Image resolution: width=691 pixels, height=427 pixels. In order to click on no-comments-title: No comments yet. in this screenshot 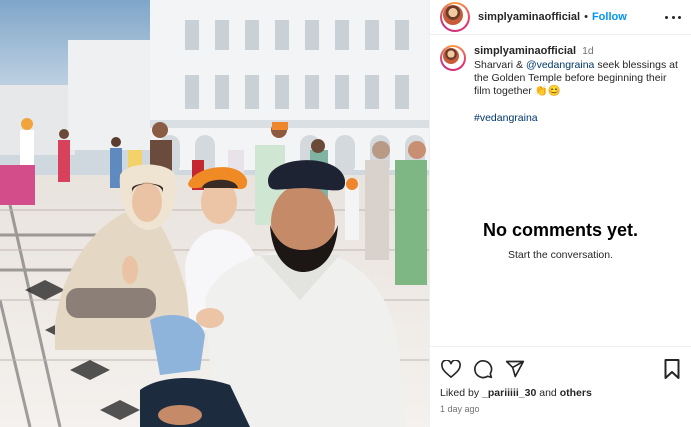, I will do `click(560, 230)`.